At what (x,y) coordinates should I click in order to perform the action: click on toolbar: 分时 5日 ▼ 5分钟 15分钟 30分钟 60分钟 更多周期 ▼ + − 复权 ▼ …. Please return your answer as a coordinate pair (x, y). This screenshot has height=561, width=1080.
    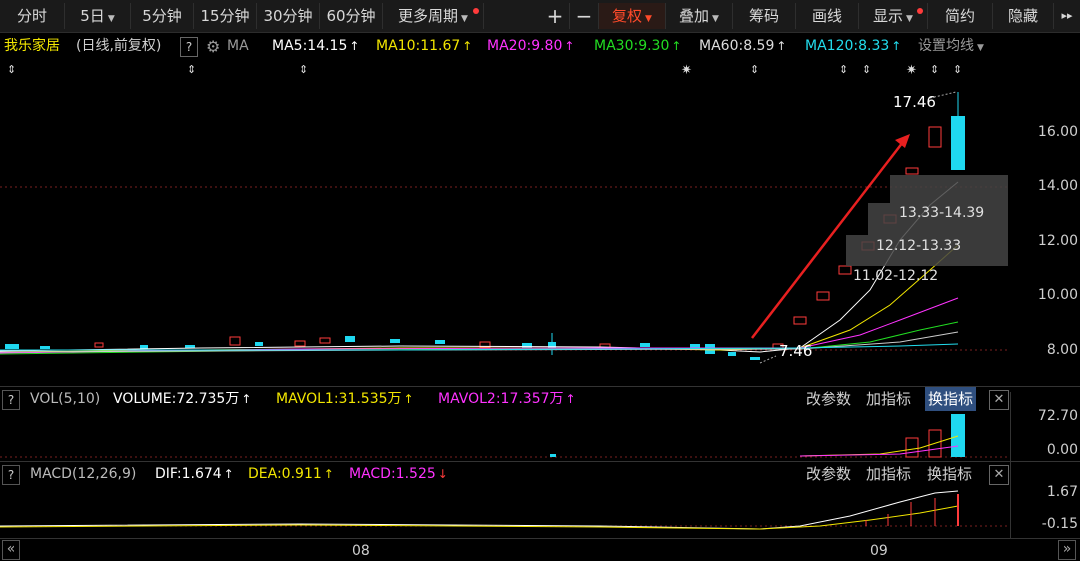
    Looking at the image, I should click on (540, 16).